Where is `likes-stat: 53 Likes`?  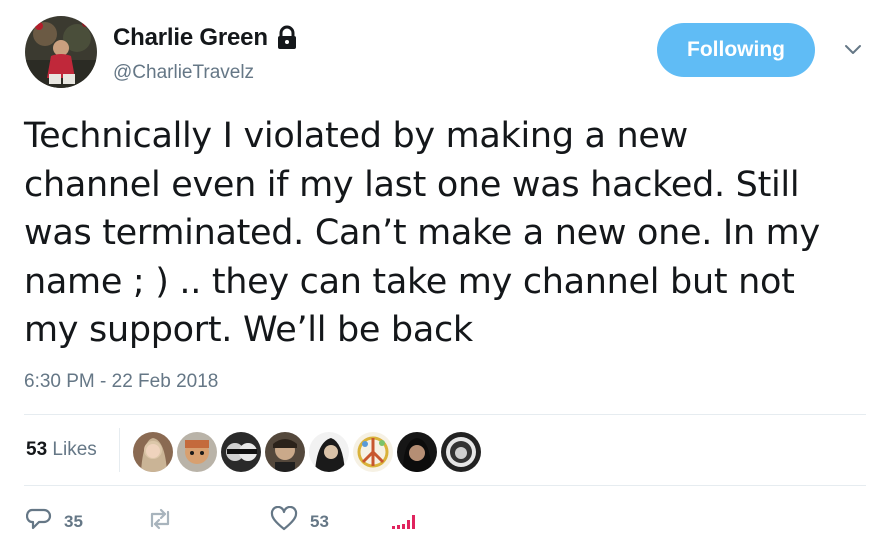
likes-stat: 53 Likes is located at coordinates (61, 450).